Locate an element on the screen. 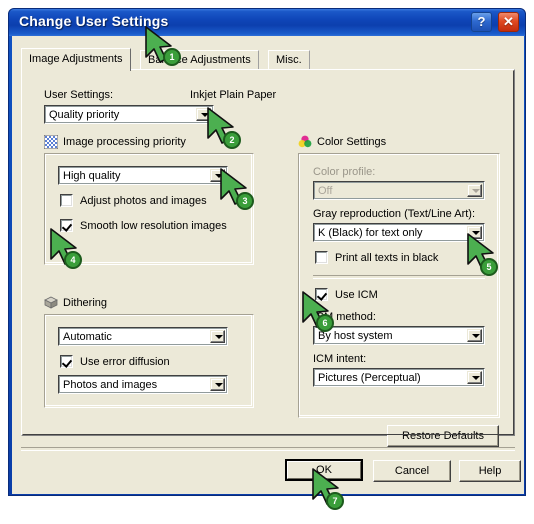 The width and height of the screenshot is (534, 524). dithering-target-combo: Photos and images is located at coordinates (143, 384).